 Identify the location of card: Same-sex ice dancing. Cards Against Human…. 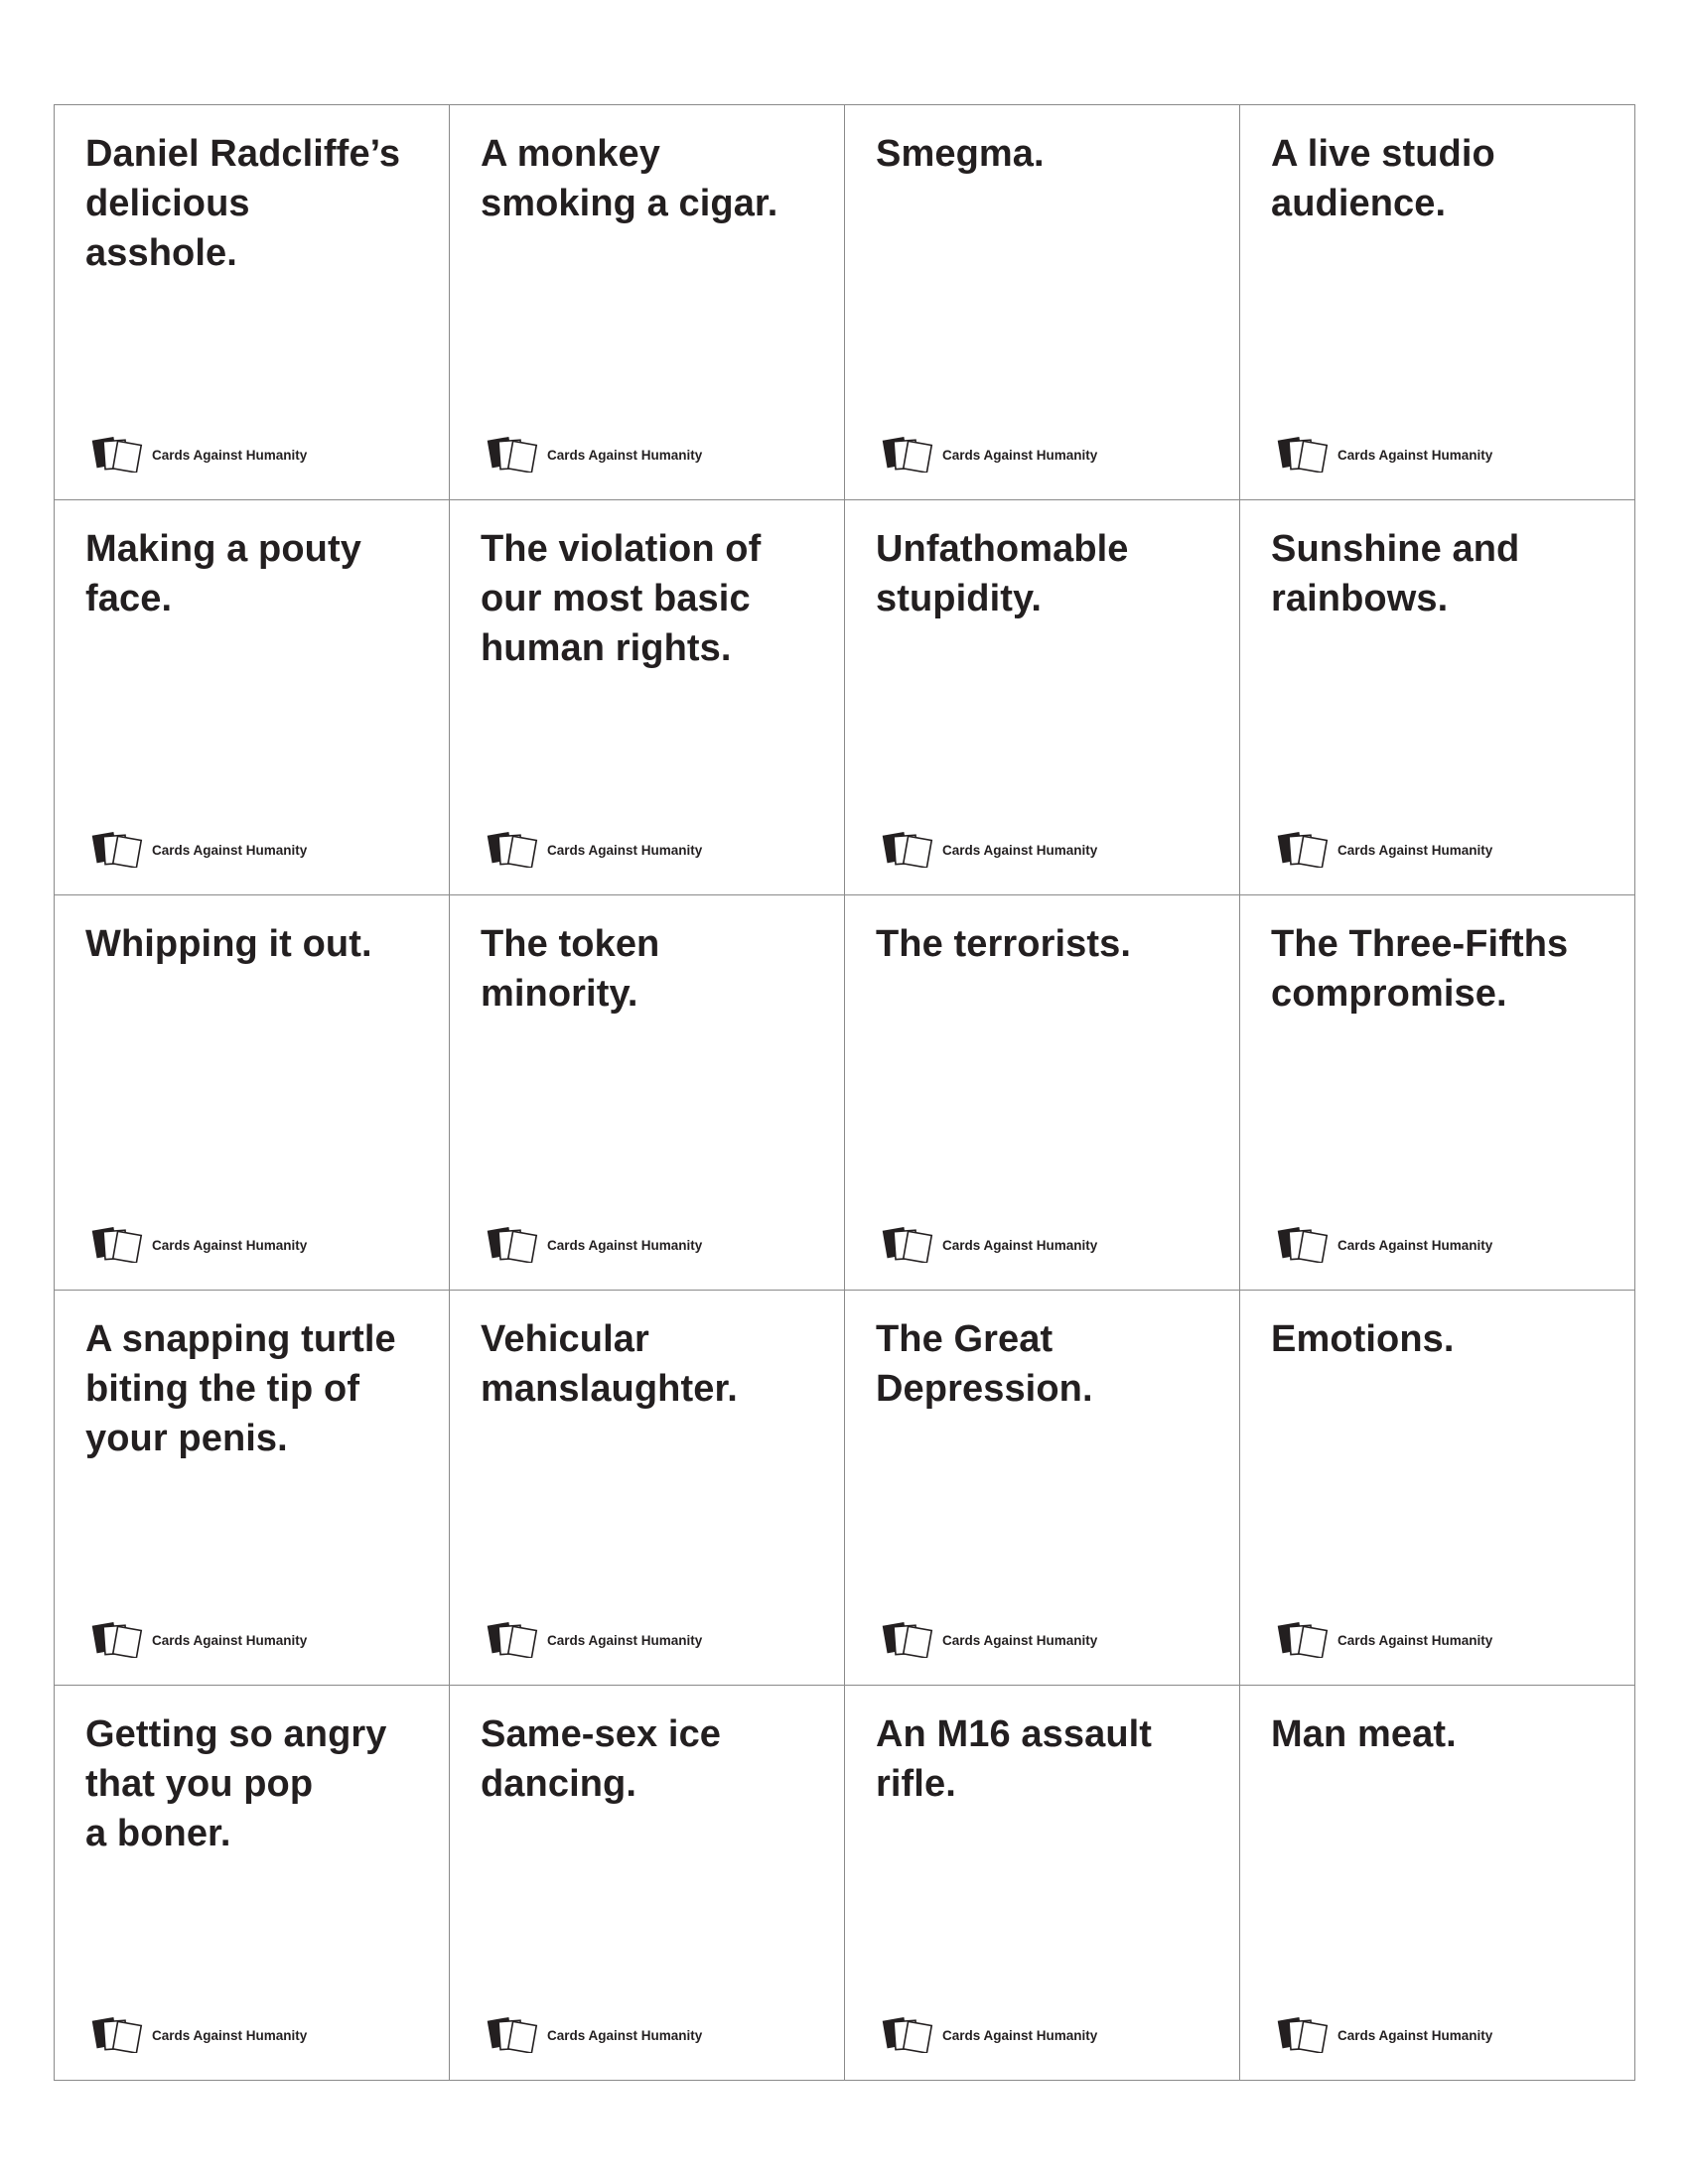
(647, 1883).